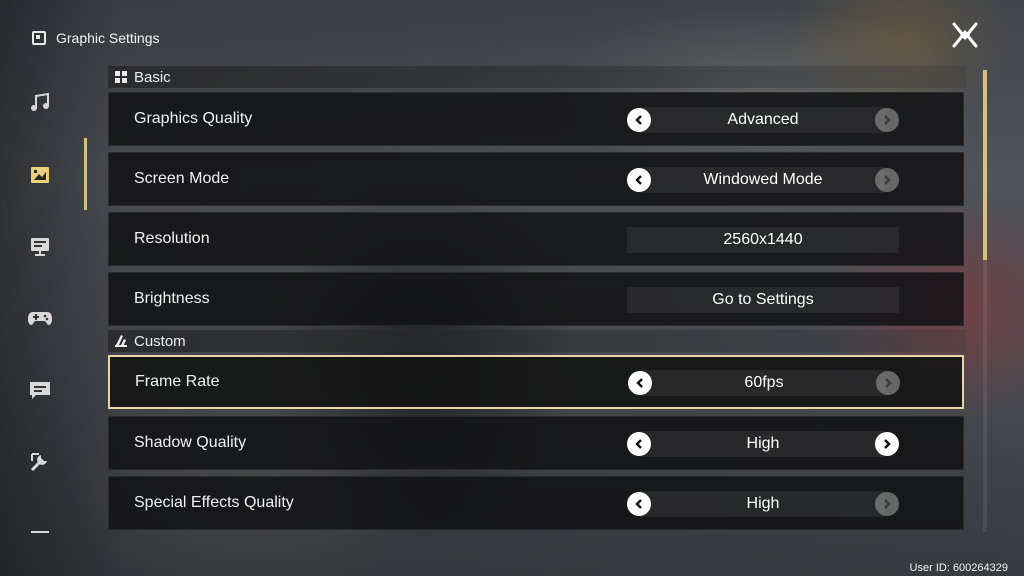 The image size is (1024, 576). What do you see at coordinates (536, 179) in the screenshot?
I see `setting-row-screen-mode: Screen Mode Windowed Mode` at bounding box center [536, 179].